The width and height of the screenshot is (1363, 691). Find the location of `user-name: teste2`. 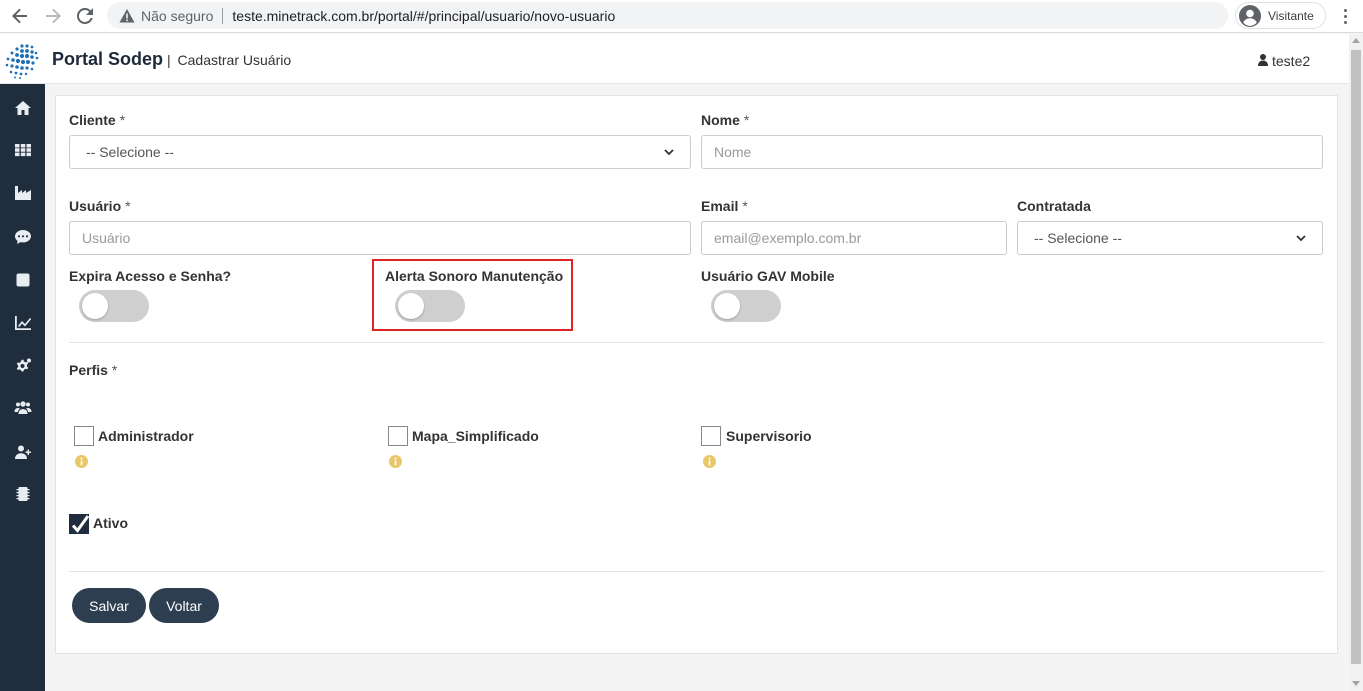

user-name: teste2 is located at coordinates (1291, 61).